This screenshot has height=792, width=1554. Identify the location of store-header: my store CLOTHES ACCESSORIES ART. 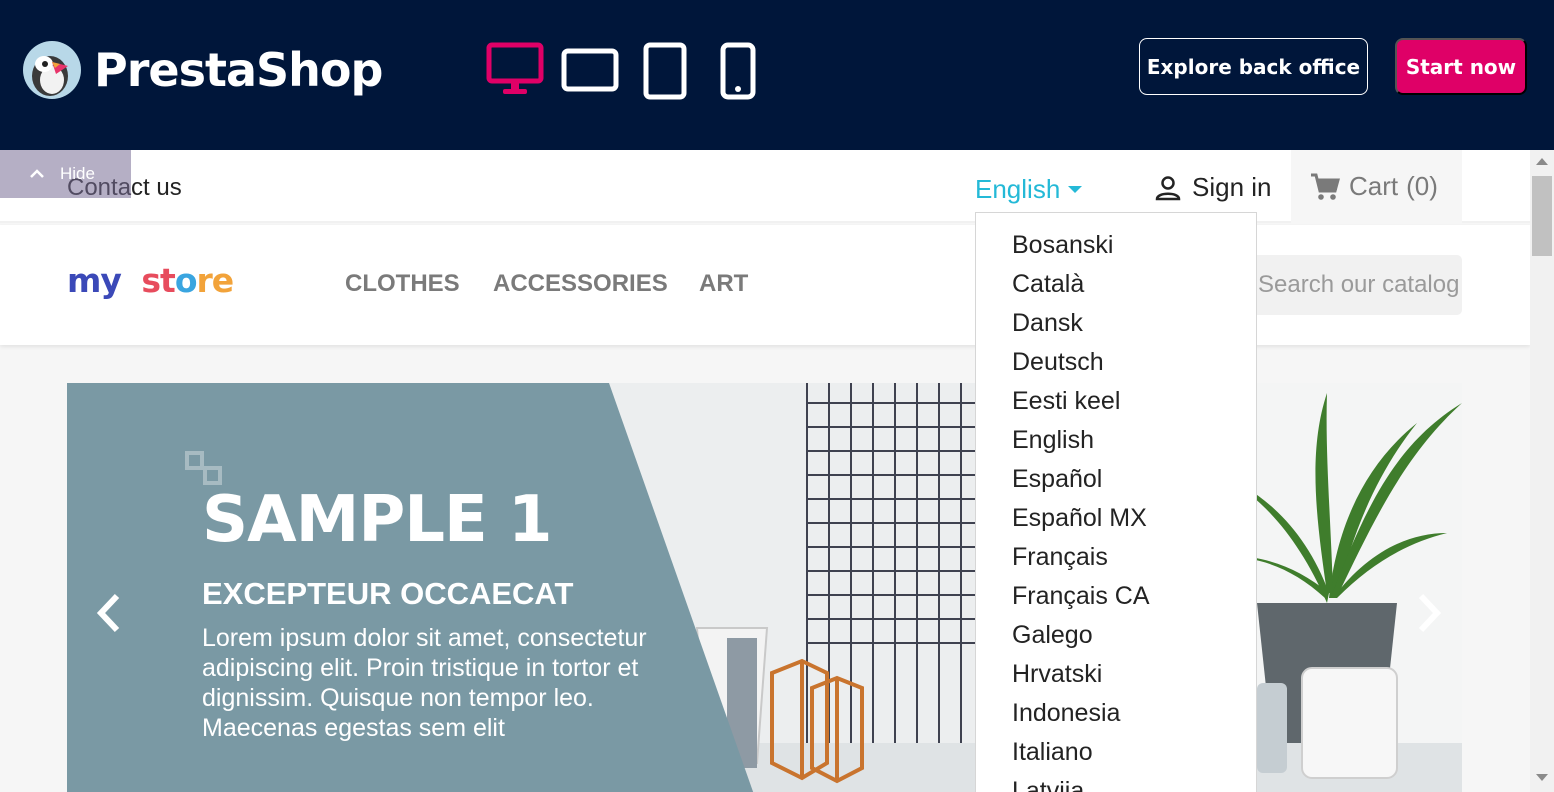
(765, 285).